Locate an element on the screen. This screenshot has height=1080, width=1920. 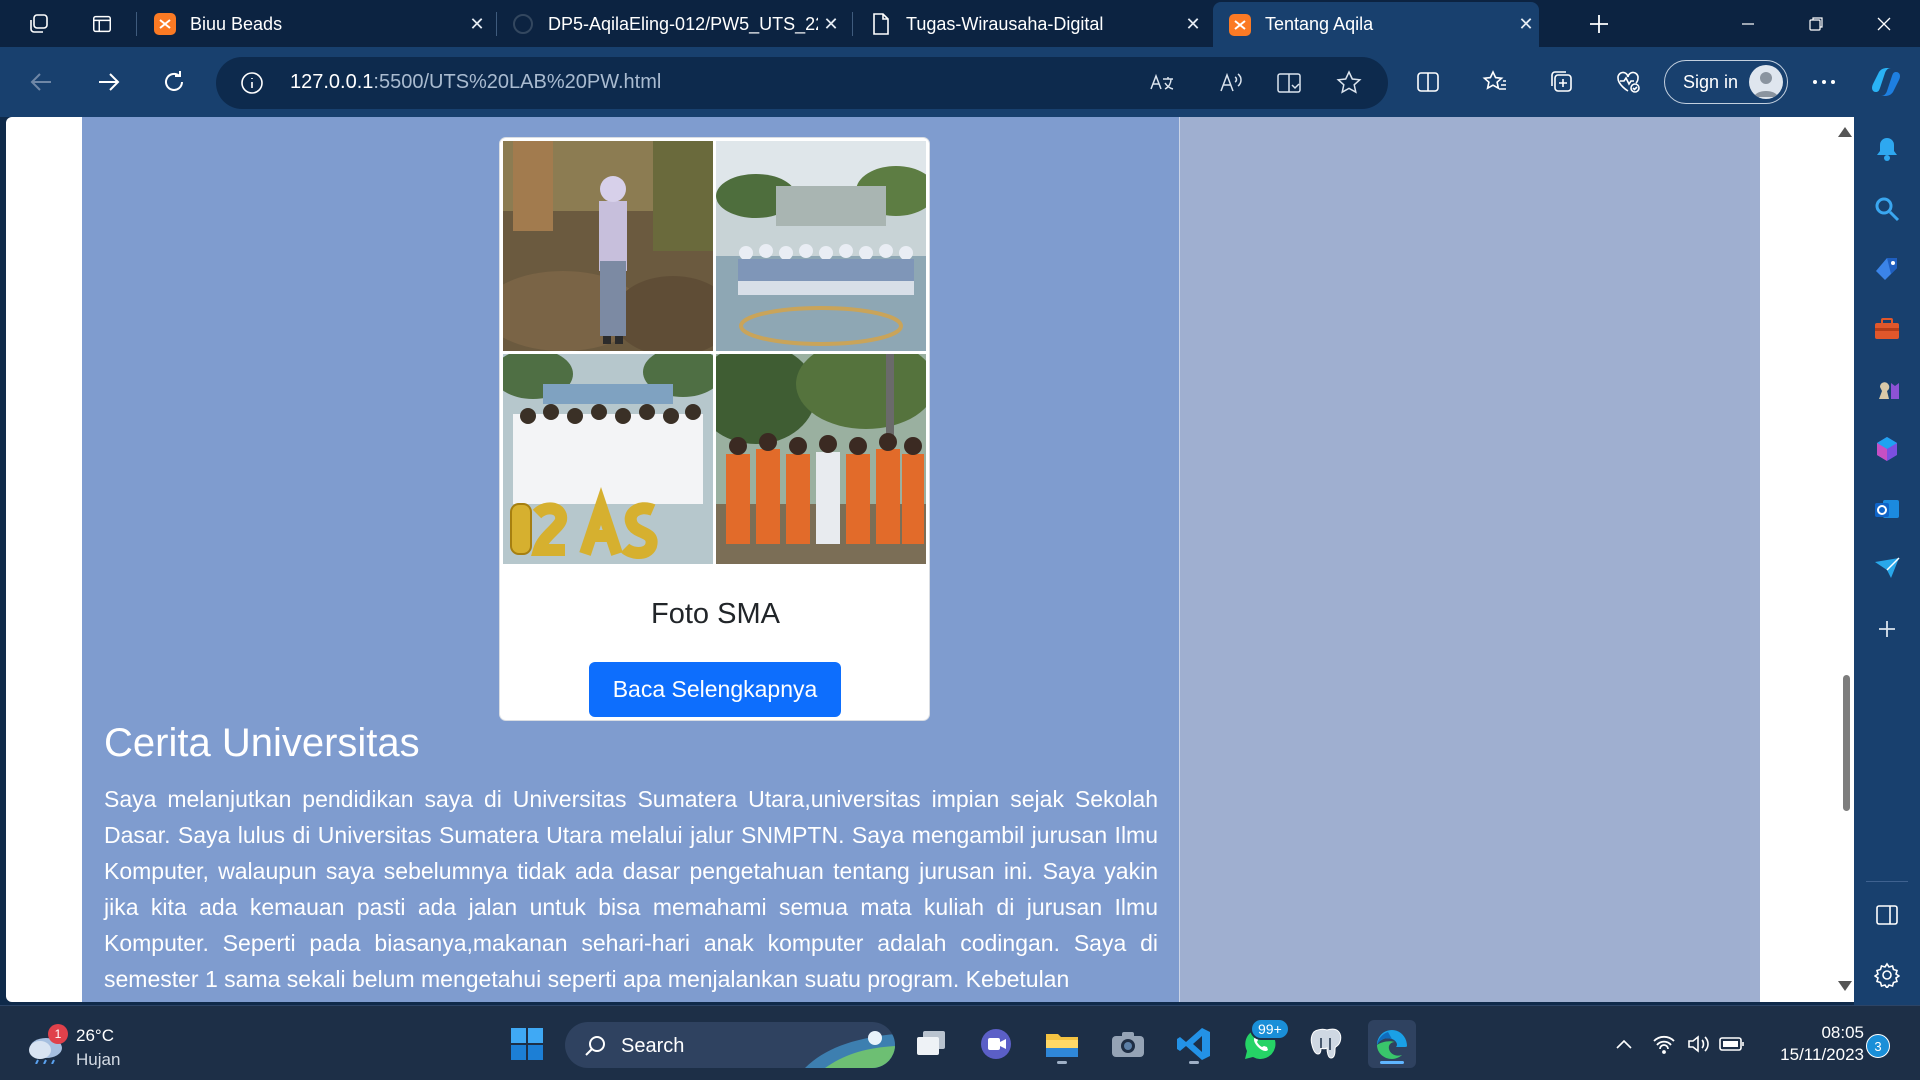
camera-icon is located at coordinates (1128, 1044).